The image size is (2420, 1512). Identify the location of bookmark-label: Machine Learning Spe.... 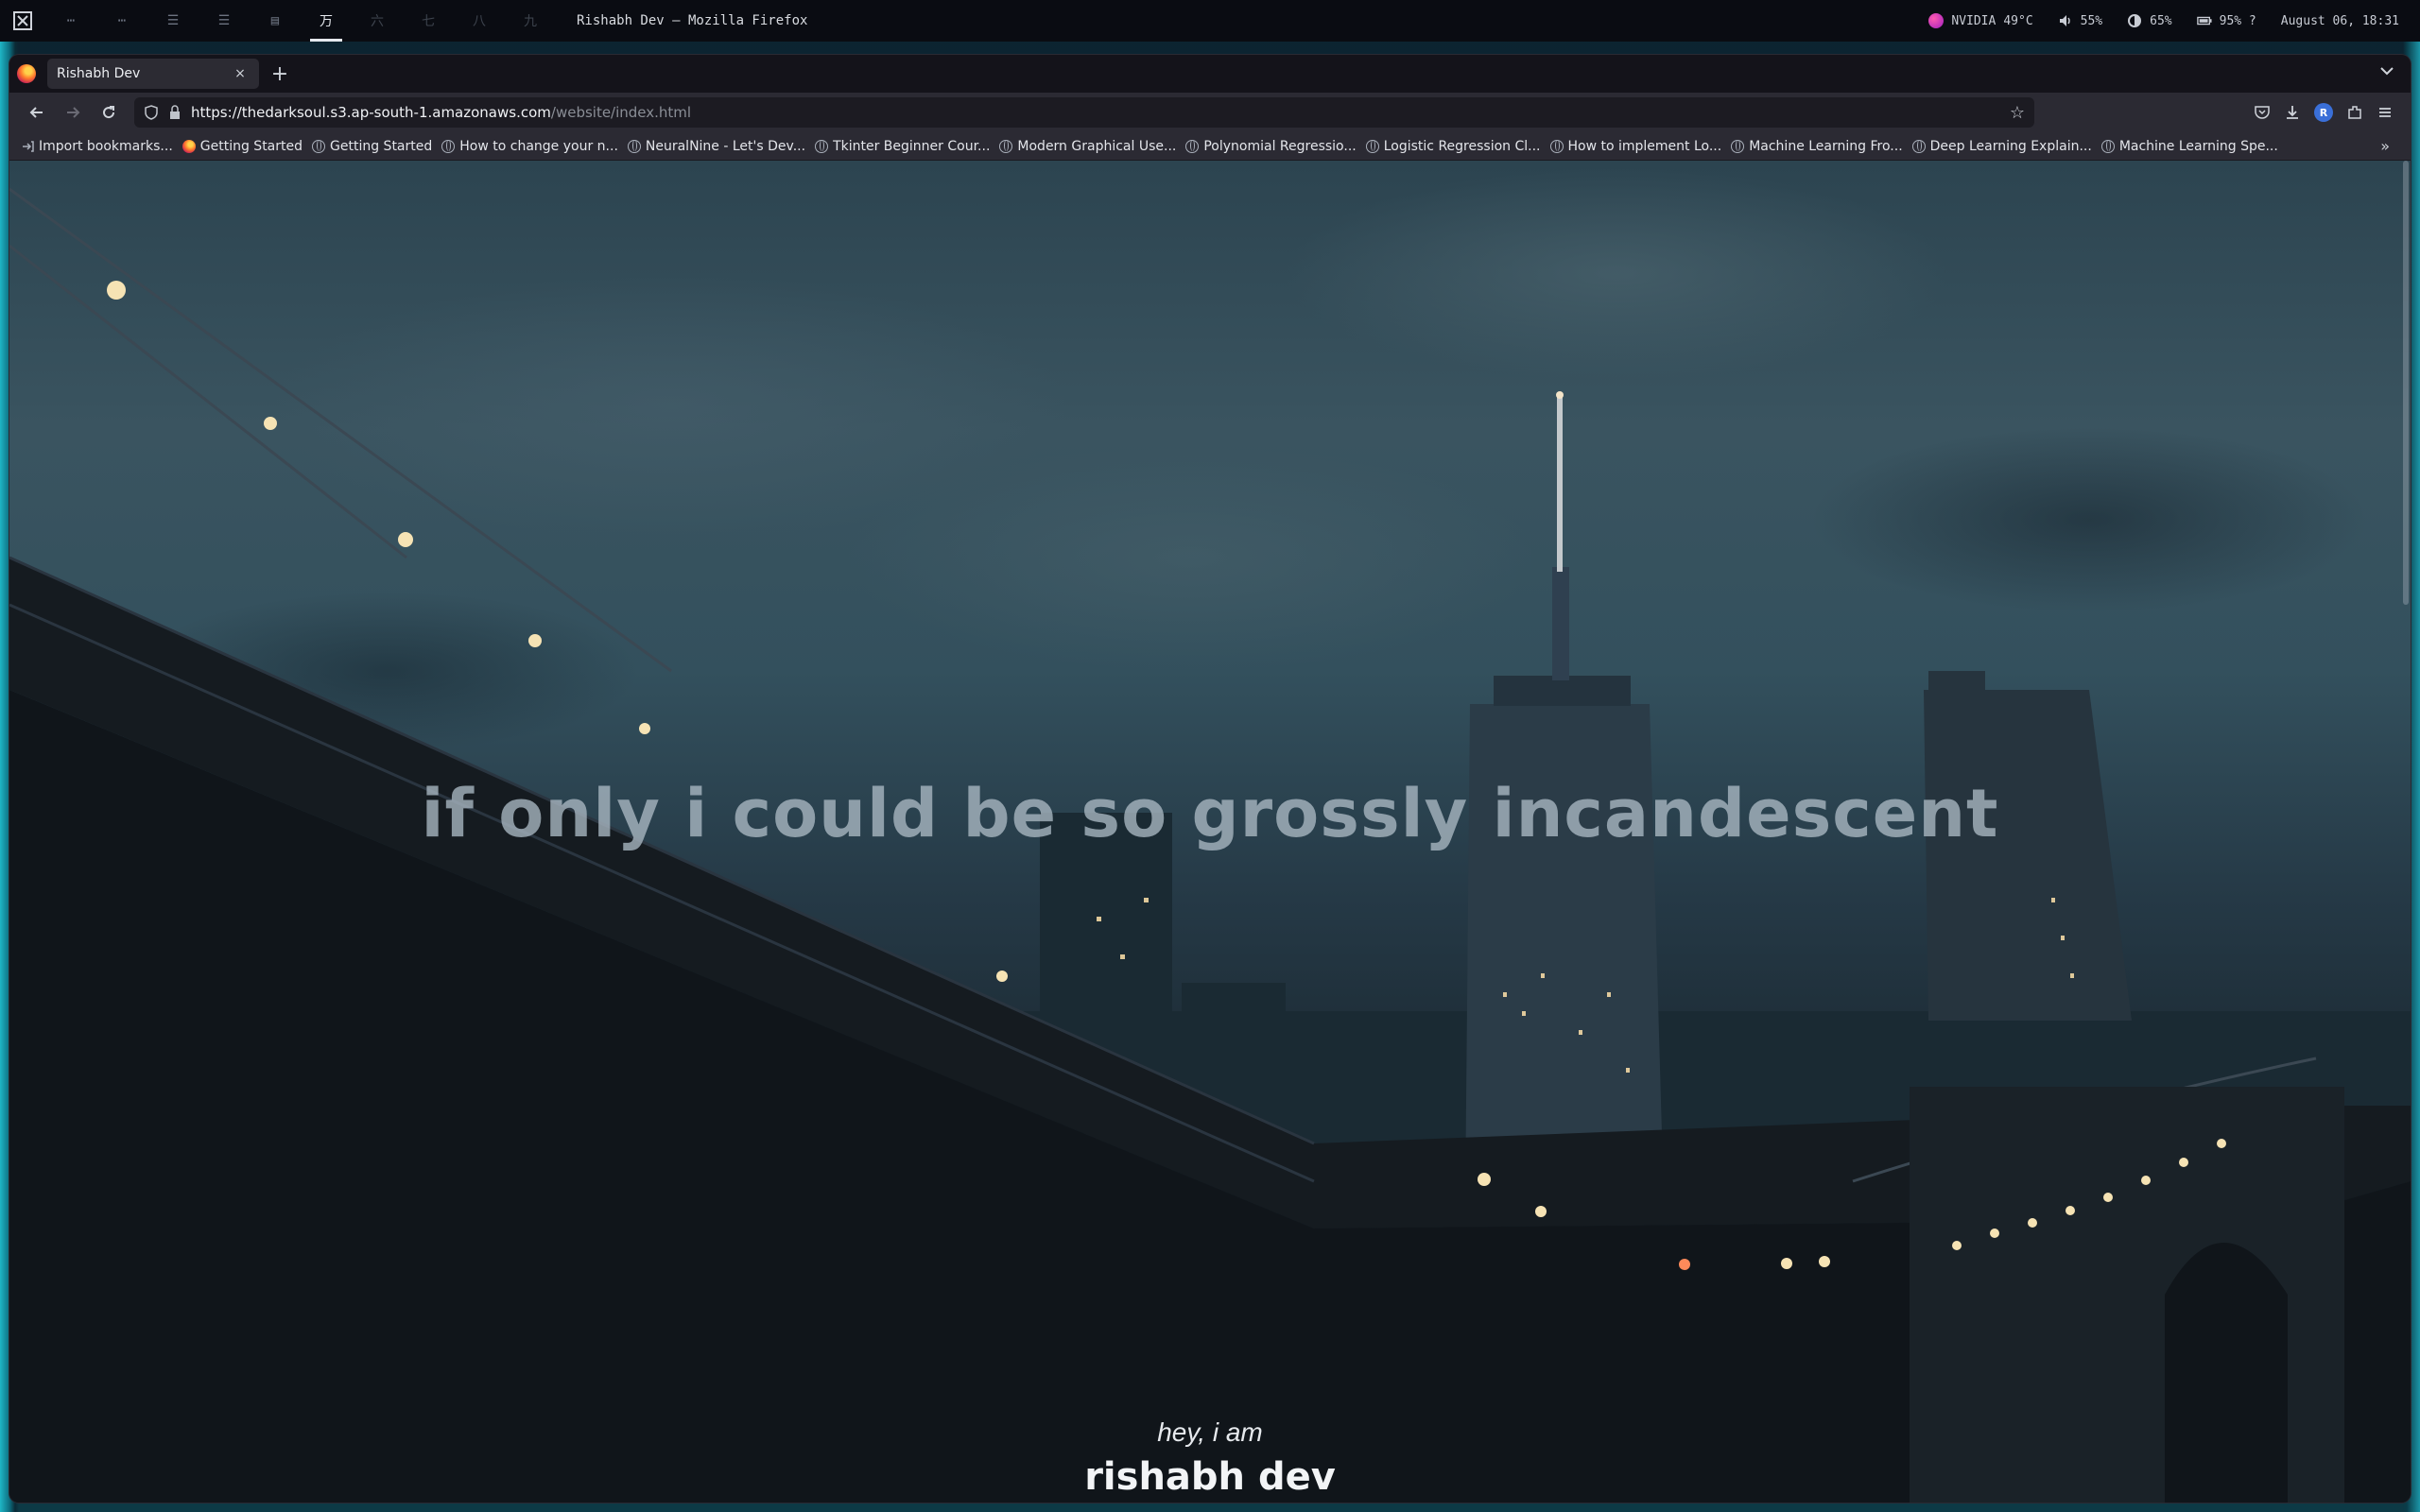
(2198, 146).